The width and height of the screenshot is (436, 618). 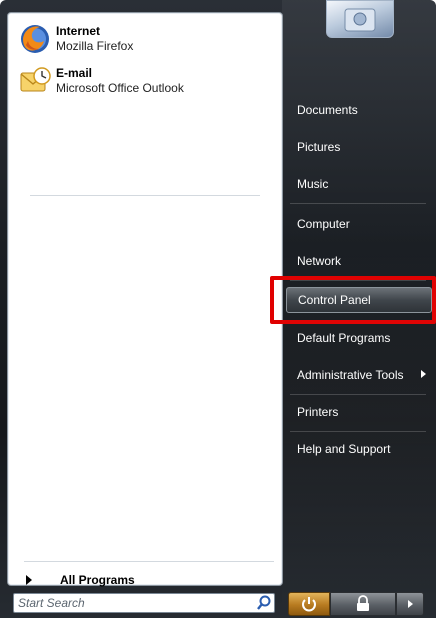 I want to click on lock-button, so click(x=363, y=604).